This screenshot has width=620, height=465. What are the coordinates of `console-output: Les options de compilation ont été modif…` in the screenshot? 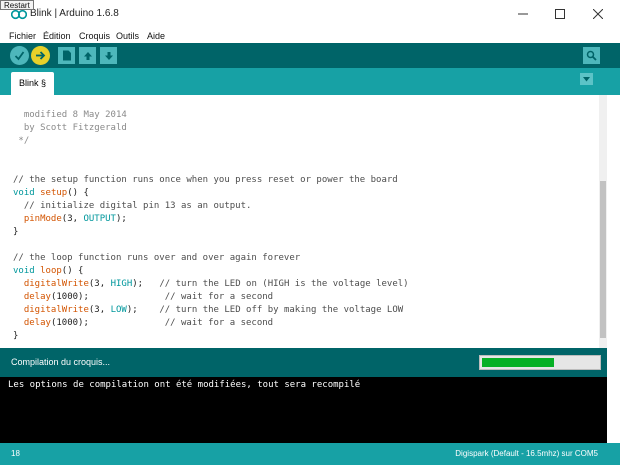 It's located at (303, 410).